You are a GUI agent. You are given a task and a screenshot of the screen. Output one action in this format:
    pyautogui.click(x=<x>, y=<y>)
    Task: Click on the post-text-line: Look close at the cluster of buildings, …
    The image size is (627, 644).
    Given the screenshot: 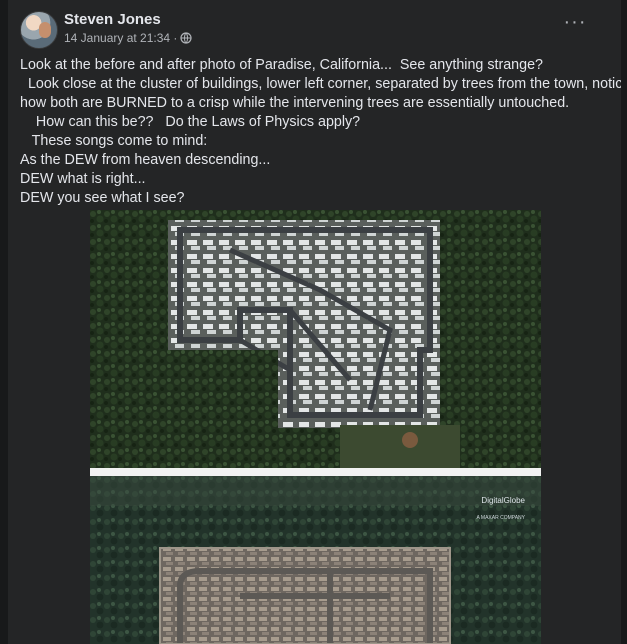 What is the action you would take?
    pyautogui.click(x=320, y=84)
    